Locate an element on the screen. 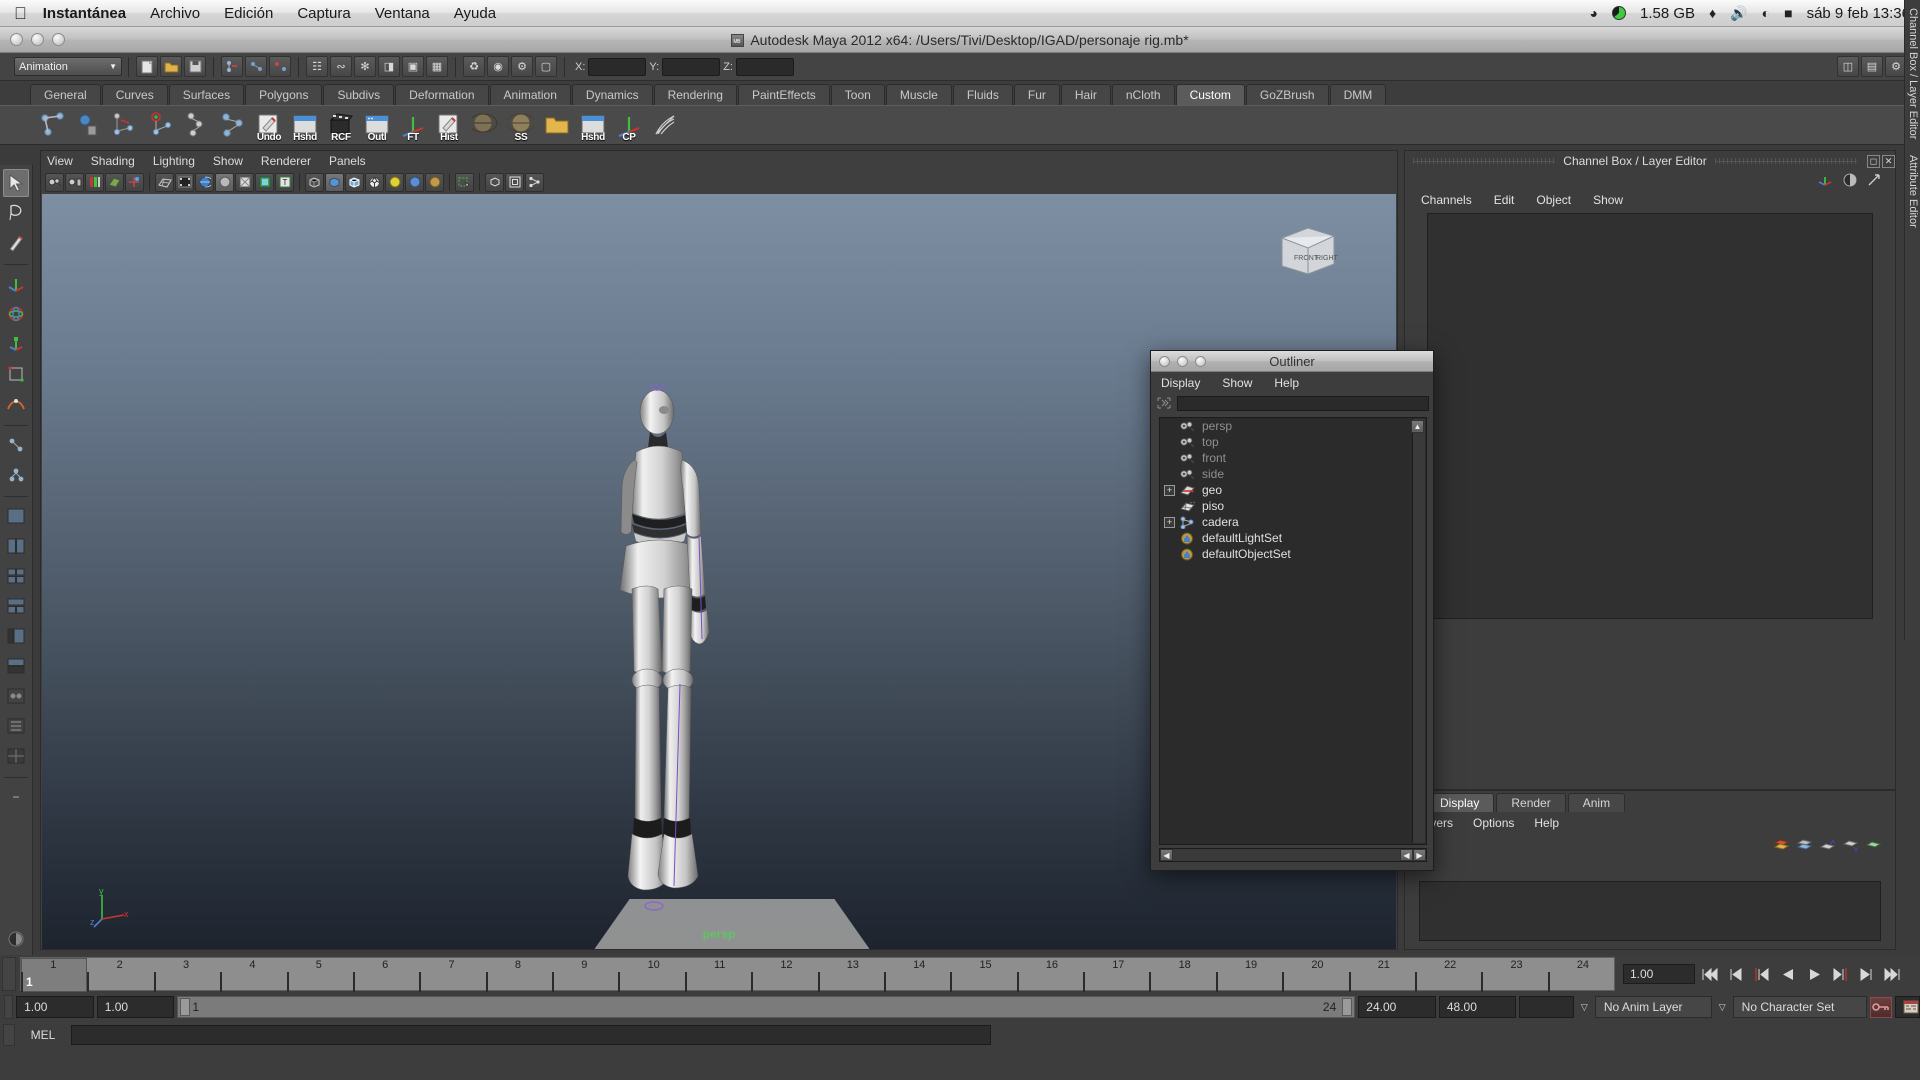  hypershade-button: ▢ is located at coordinates (546, 66).